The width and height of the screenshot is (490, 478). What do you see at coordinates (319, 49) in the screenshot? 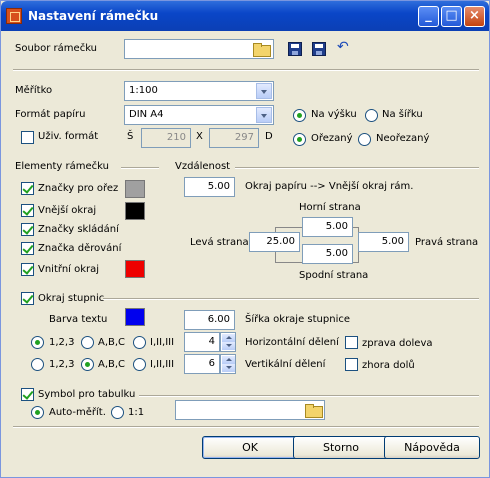
I see `save-as-icon` at bounding box center [319, 49].